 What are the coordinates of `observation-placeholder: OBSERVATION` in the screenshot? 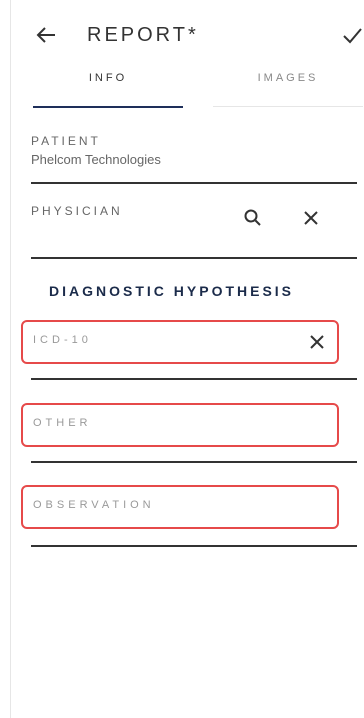 It's located at (94, 505).